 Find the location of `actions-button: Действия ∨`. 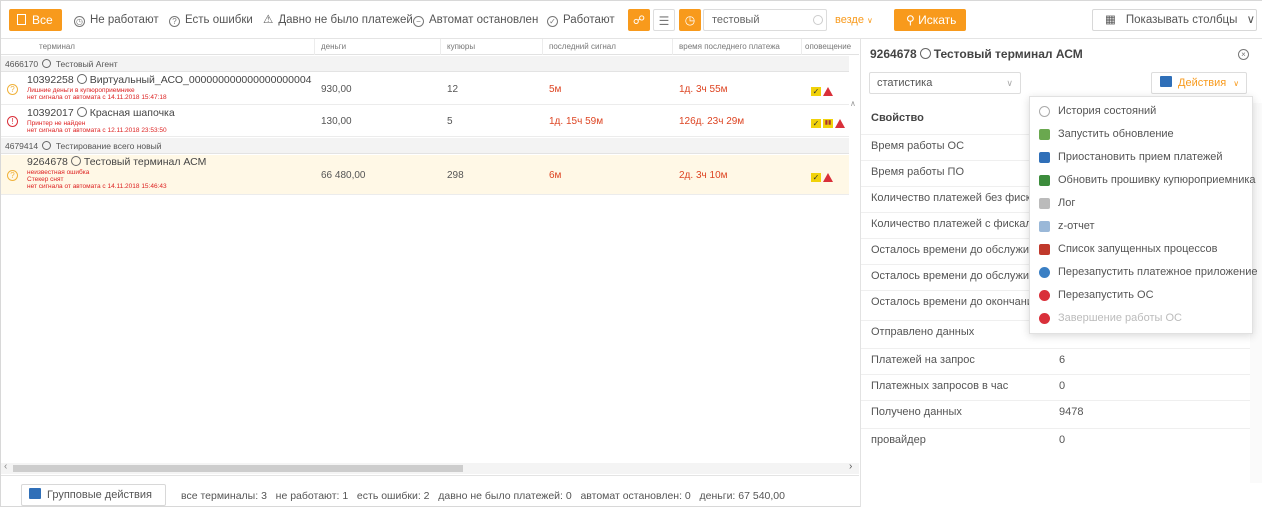

actions-button: Действия ∨ is located at coordinates (1199, 83).